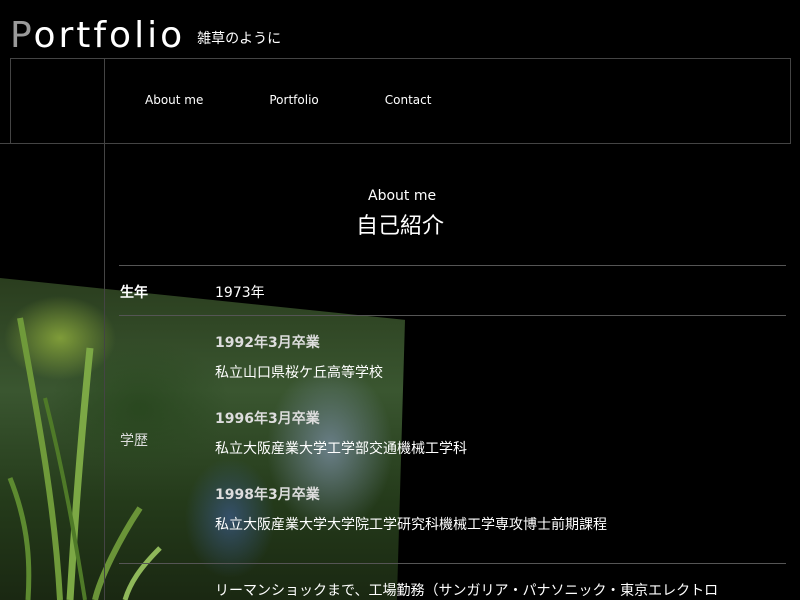 The width and height of the screenshot is (800, 600). I want to click on frame-line-content-left, so click(104, 329).